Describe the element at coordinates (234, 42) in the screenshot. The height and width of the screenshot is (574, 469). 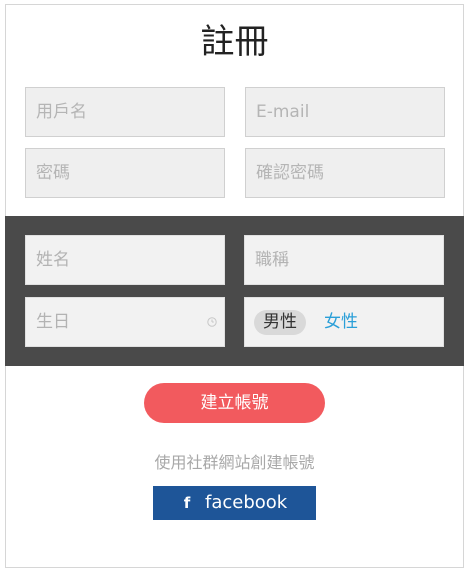
I see `page-title: 註冊` at that location.